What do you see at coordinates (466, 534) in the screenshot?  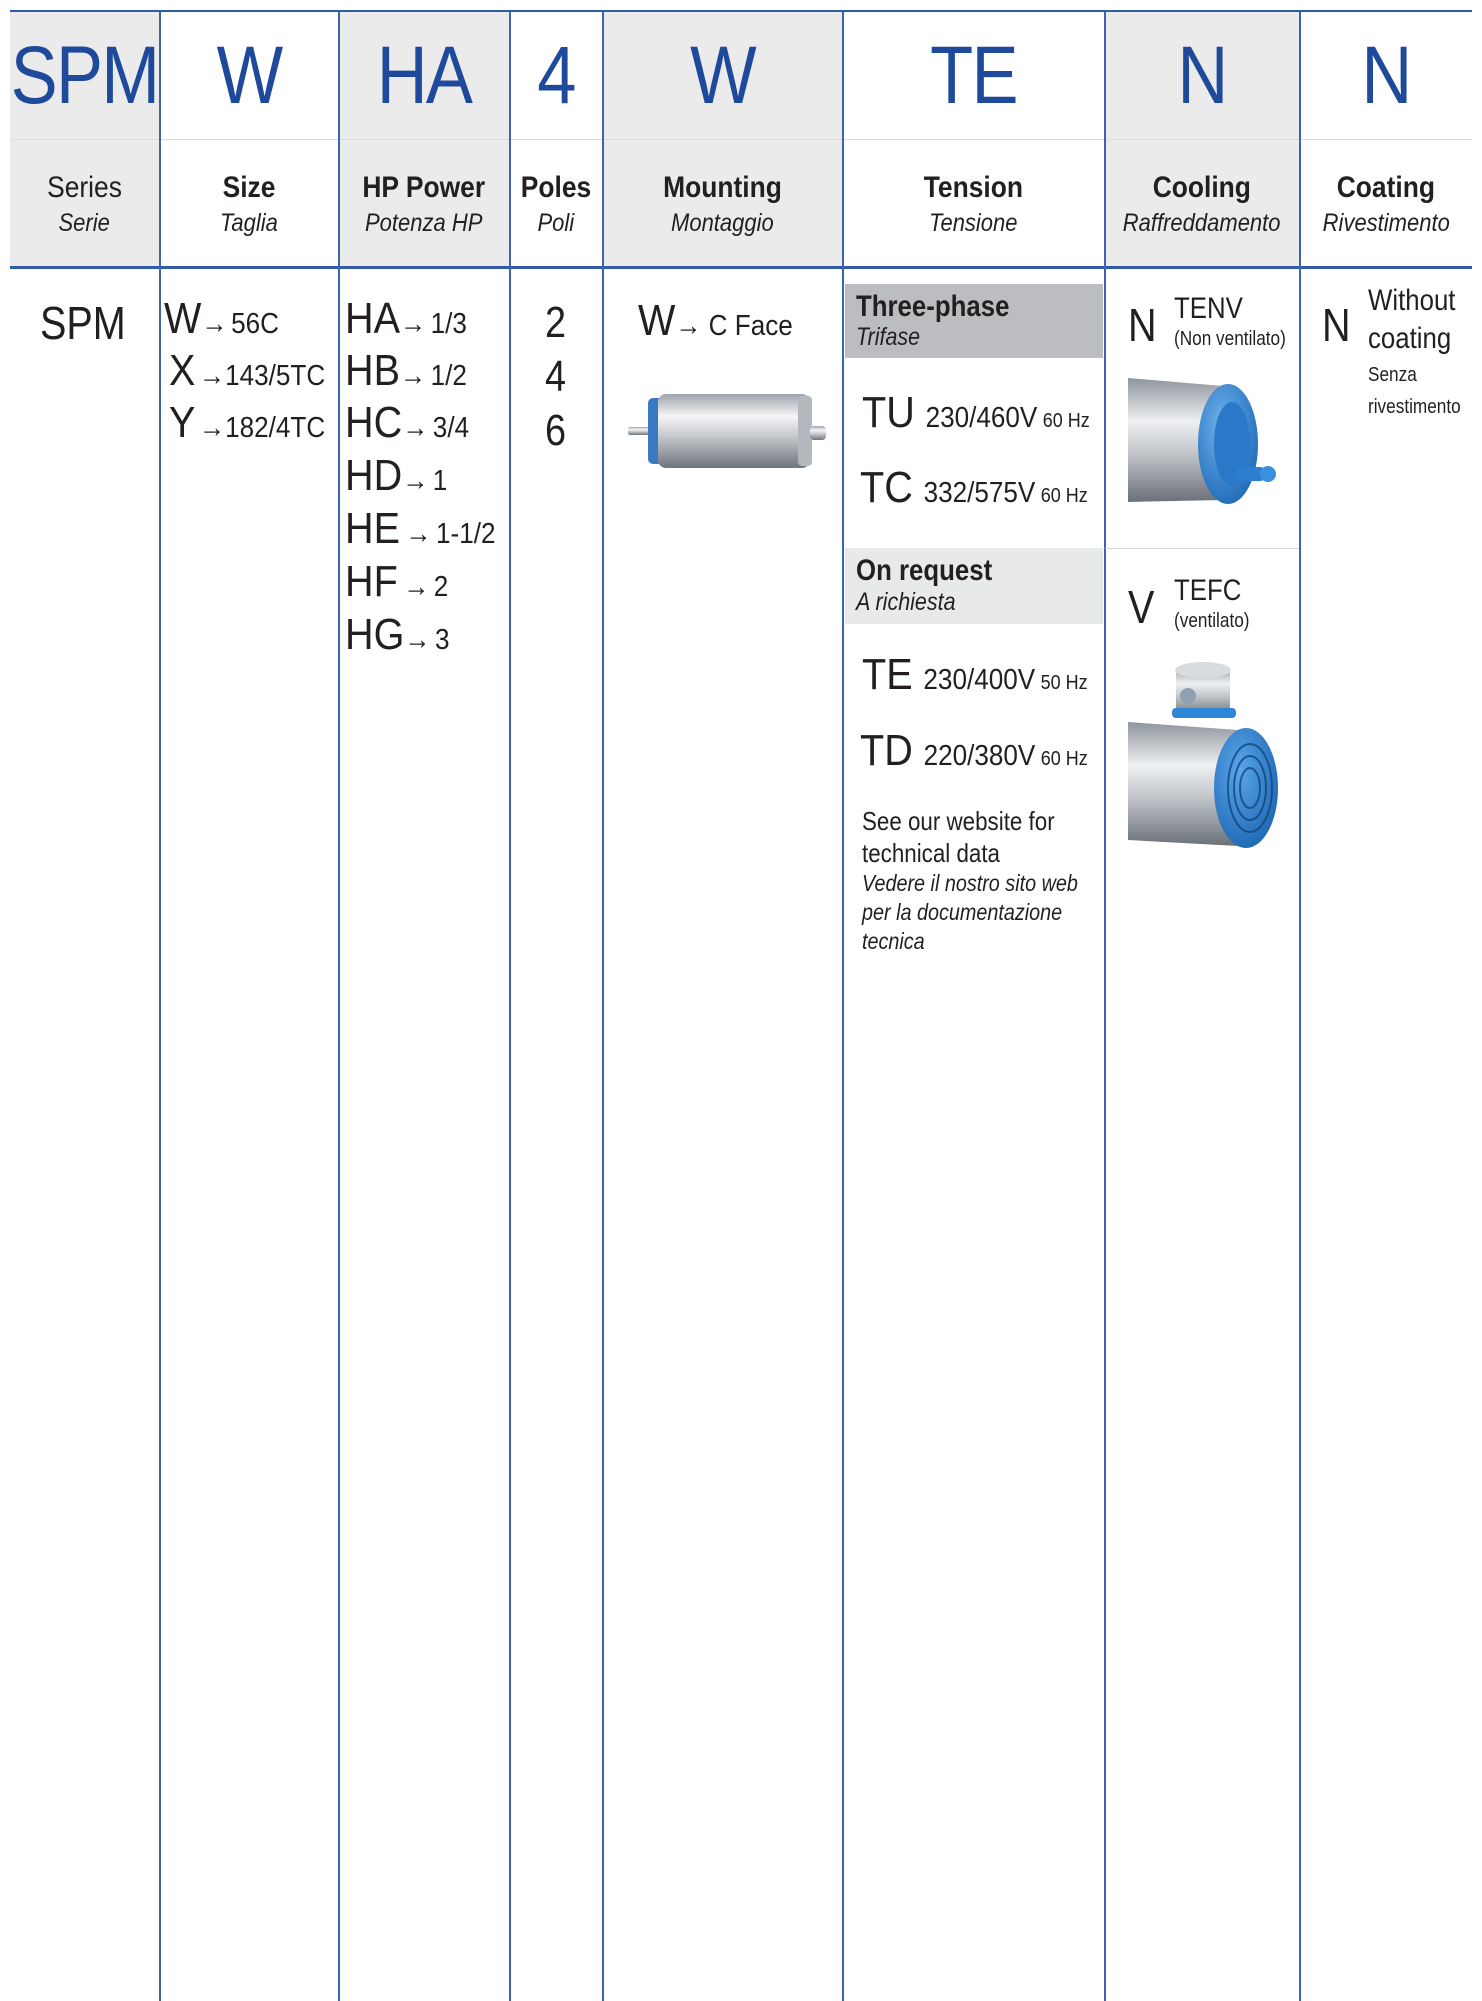 I see `power-option-value: 1-1/2` at bounding box center [466, 534].